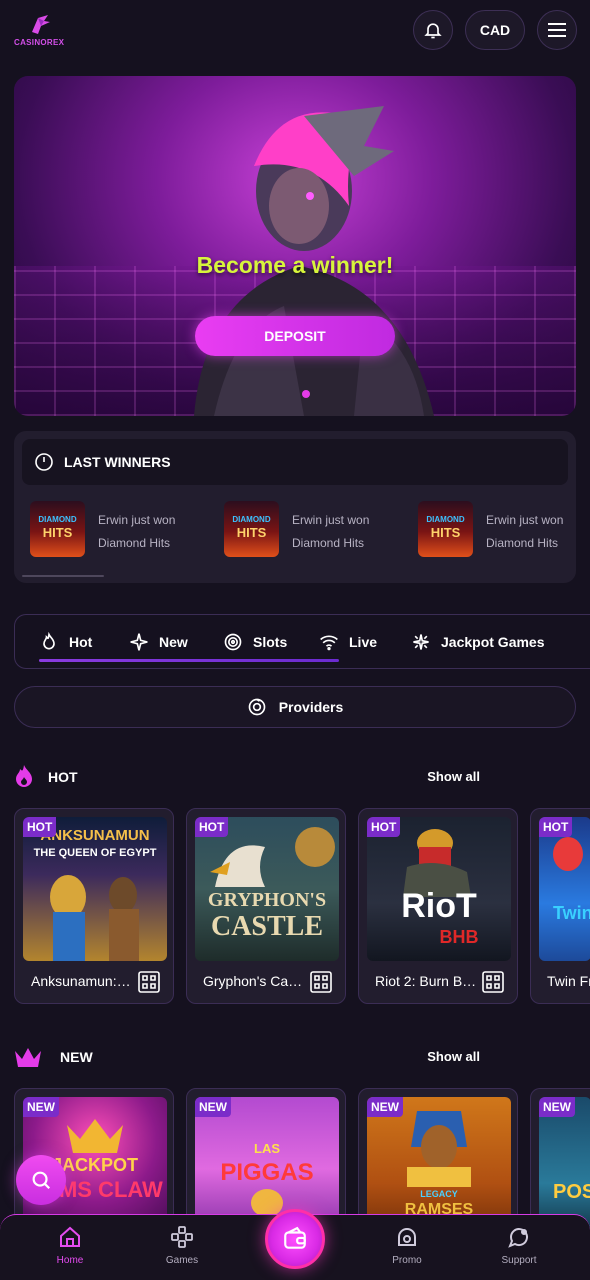  I want to click on game-name: Riot 2: Burn Baby Burn, so click(426, 981).